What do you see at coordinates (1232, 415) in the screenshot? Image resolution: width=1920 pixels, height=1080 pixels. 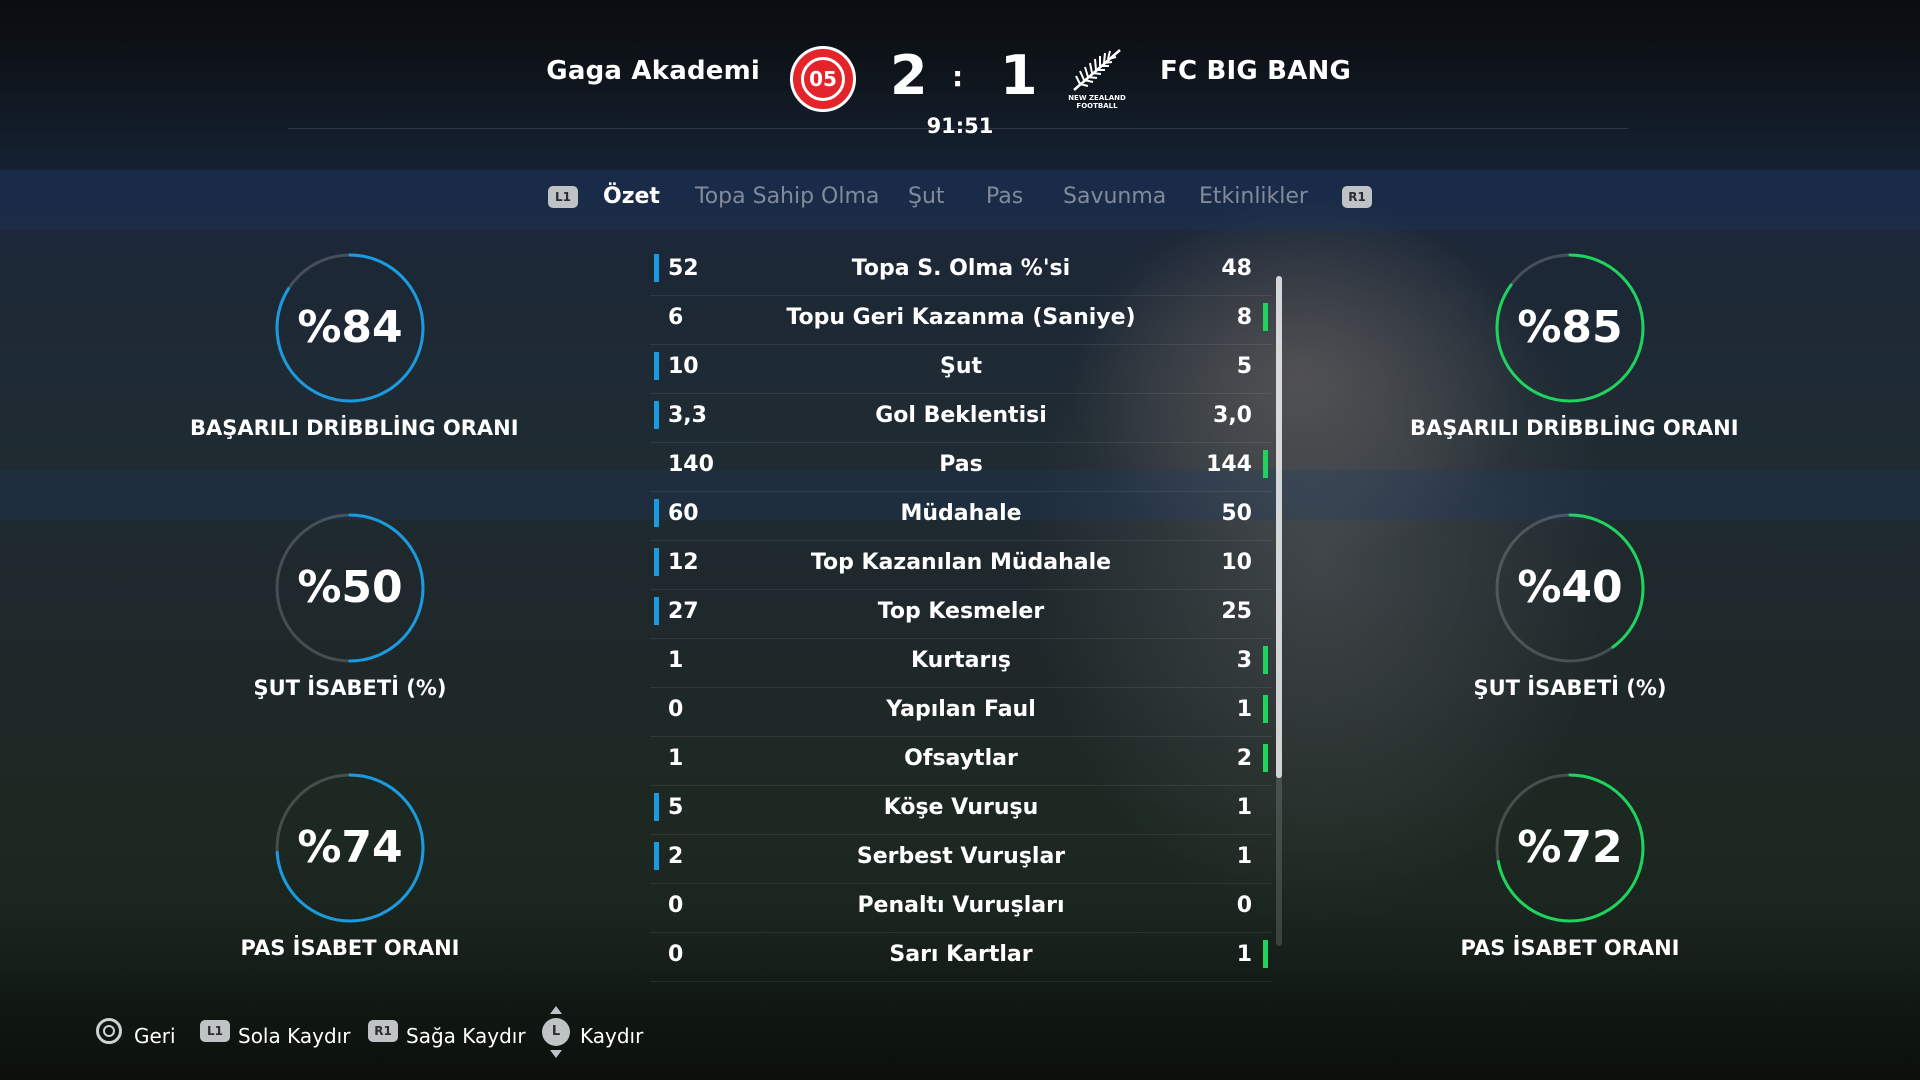 I see `away-stat-value: 3,0` at bounding box center [1232, 415].